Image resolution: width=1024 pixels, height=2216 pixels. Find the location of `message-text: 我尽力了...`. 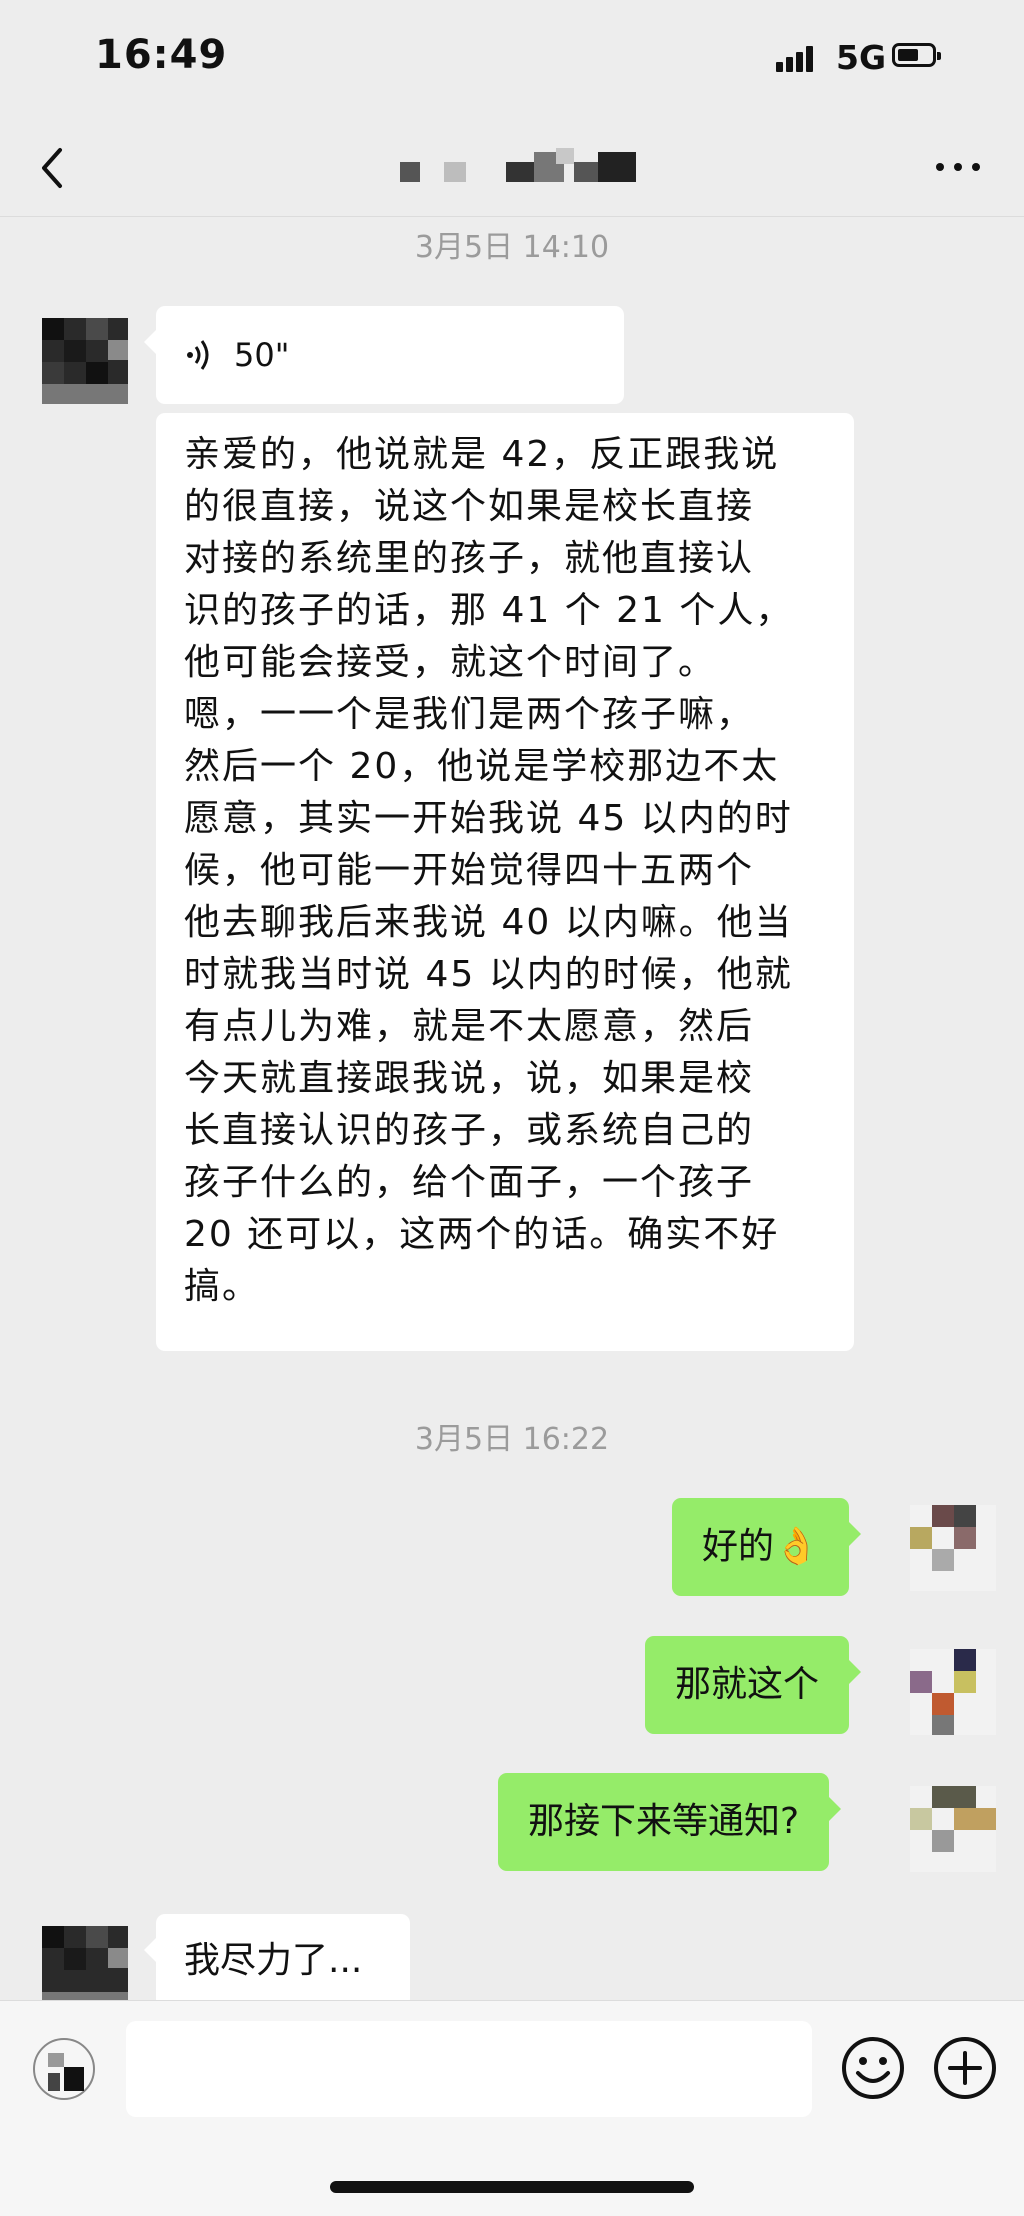

message-text: 我尽力了... is located at coordinates (273, 1960).